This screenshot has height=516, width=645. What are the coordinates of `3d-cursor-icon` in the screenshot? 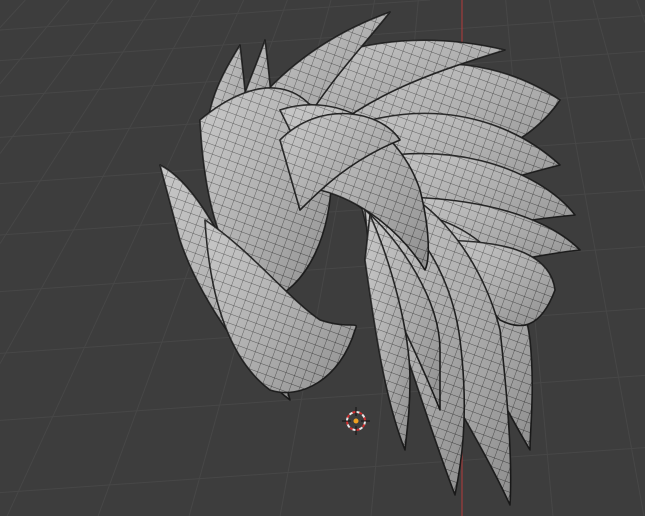 It's located at (356, 421).